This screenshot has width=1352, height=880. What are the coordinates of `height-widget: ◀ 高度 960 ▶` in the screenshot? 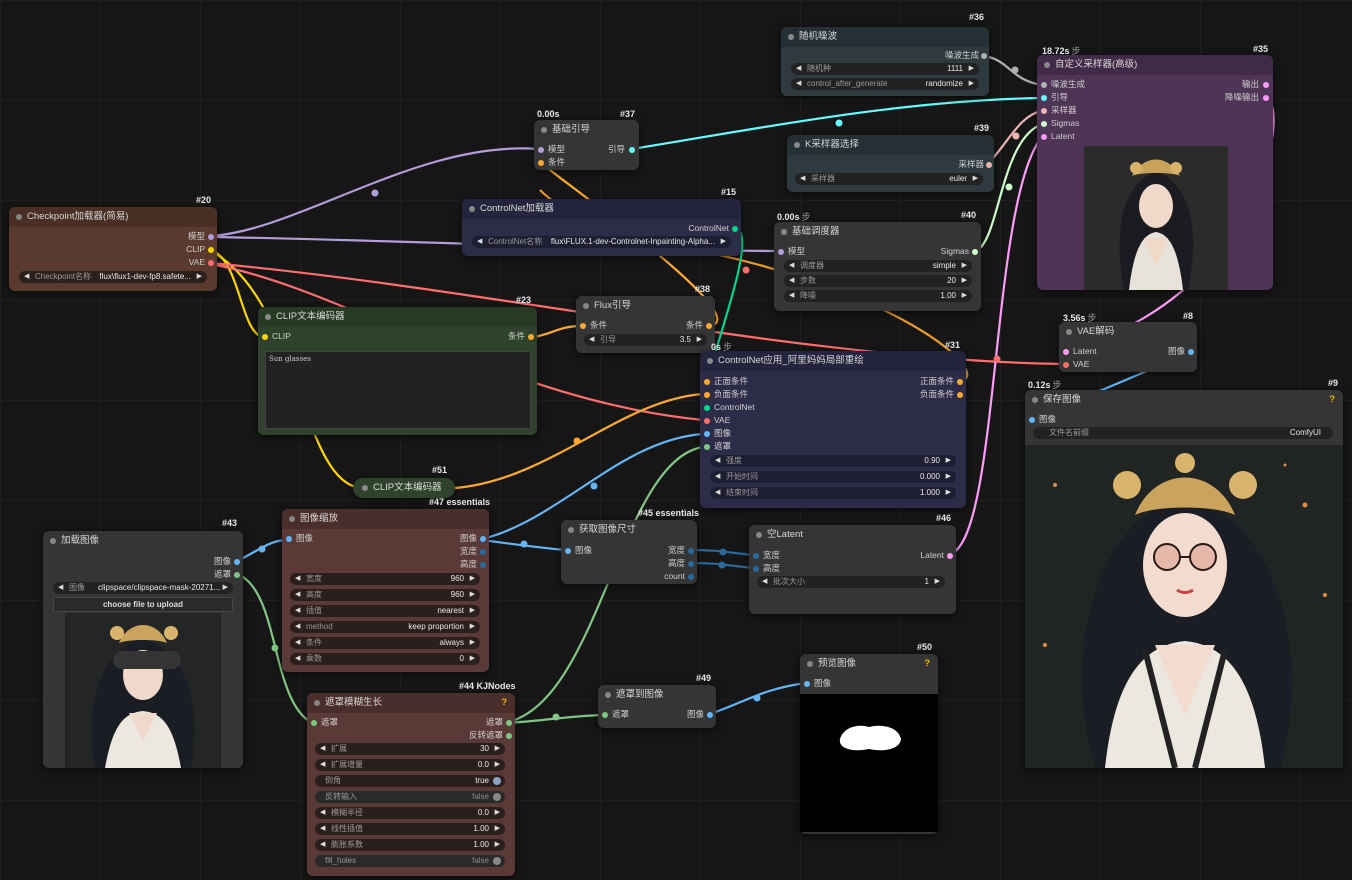 It's located at (385, 595).